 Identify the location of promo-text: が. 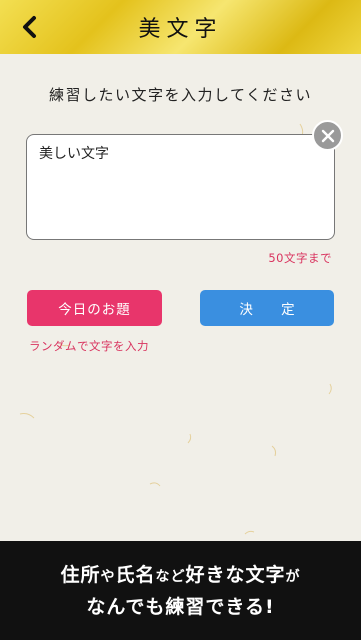
(293, 576).